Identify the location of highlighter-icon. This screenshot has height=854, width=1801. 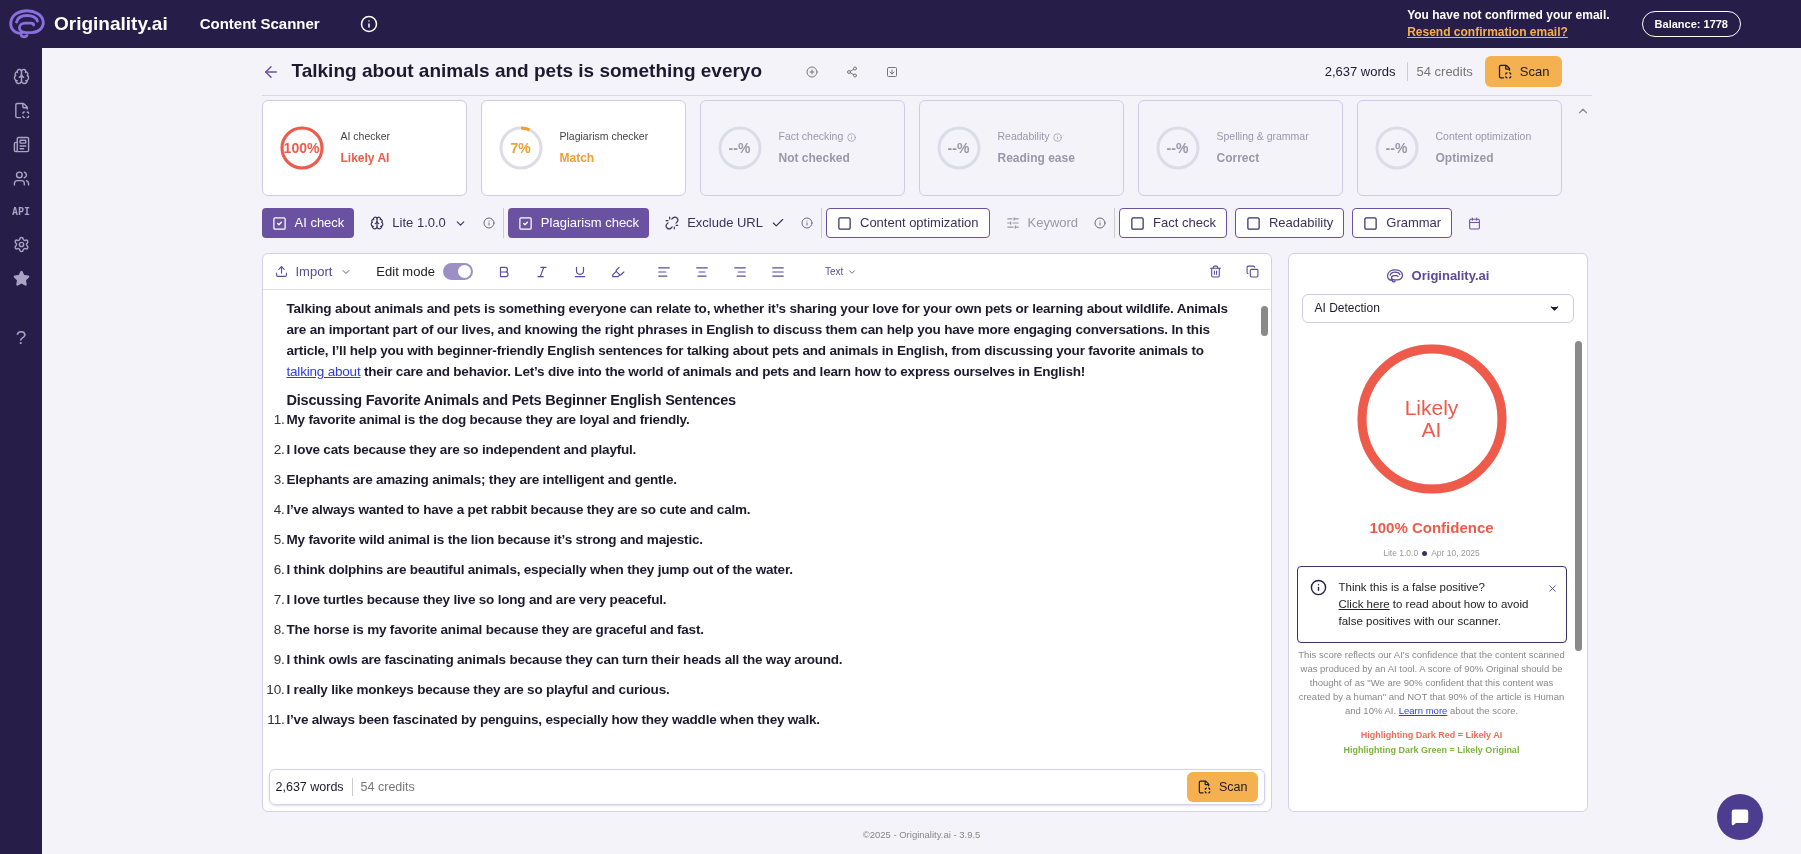
(617, 271).